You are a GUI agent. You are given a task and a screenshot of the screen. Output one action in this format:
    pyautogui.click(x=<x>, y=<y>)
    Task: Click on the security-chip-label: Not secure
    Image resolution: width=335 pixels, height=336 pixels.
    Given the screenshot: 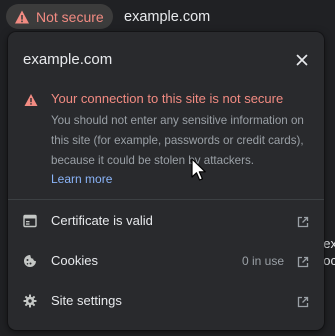 What is the action you would take?
    pyautogui.click(x=70, y=16)
    